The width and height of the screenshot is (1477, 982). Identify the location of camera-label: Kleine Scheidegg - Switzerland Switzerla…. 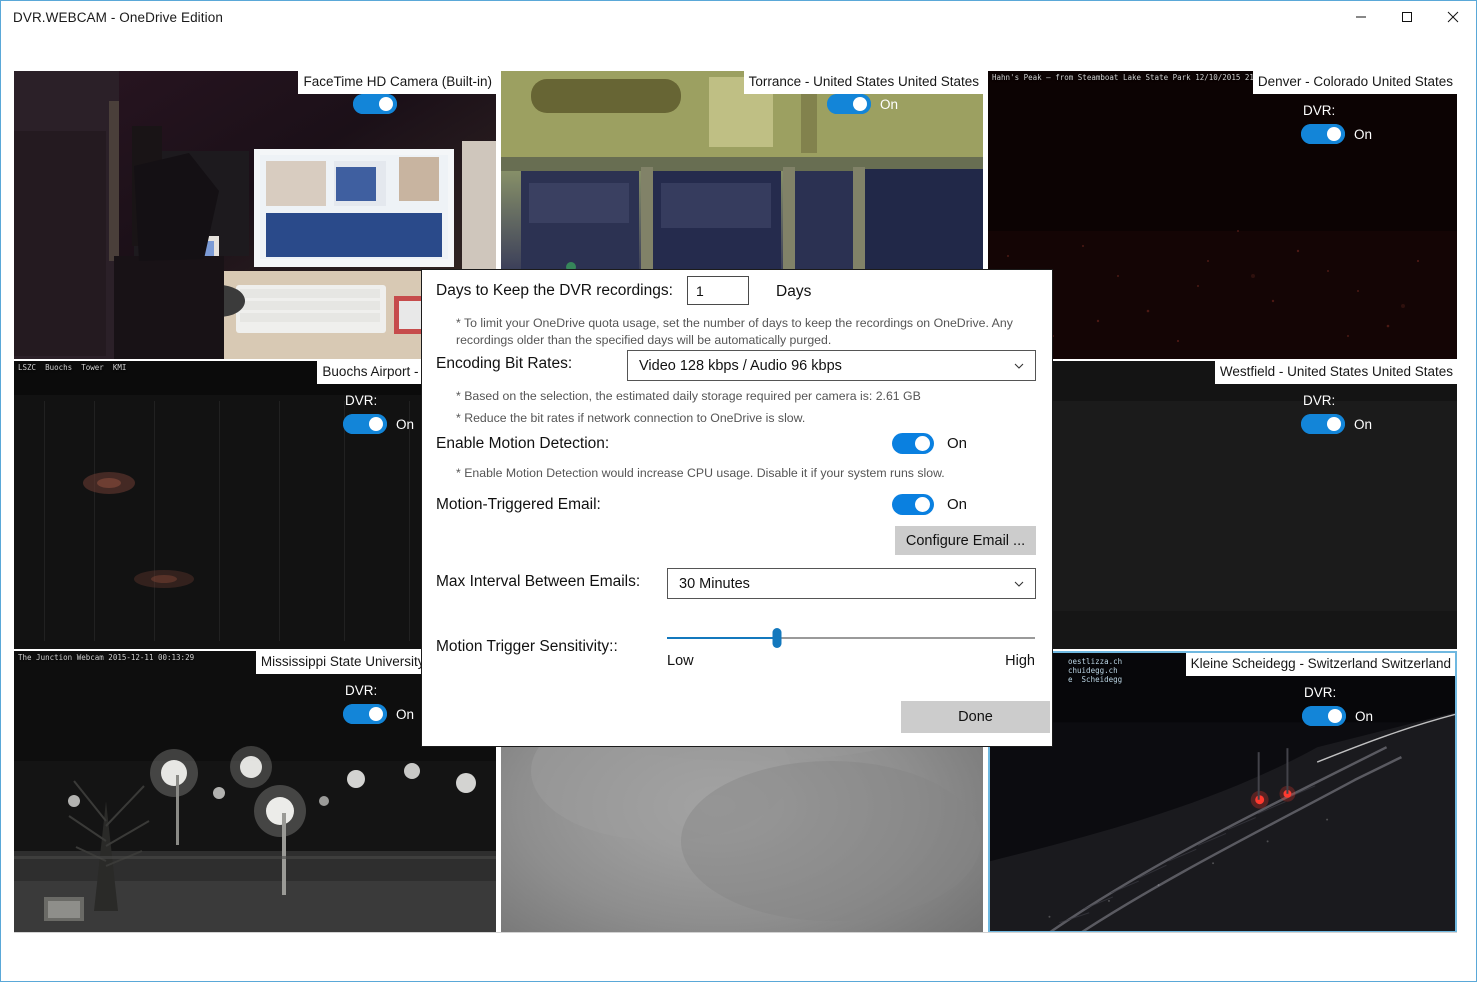
(1320, 664).